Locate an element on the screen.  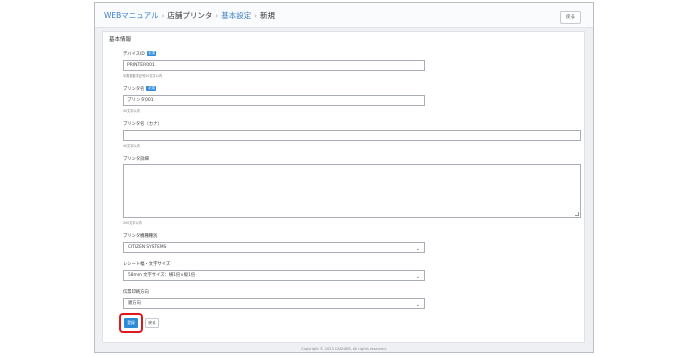
printer-name-help: 40文字以内 is located at coordinates (131, 111).